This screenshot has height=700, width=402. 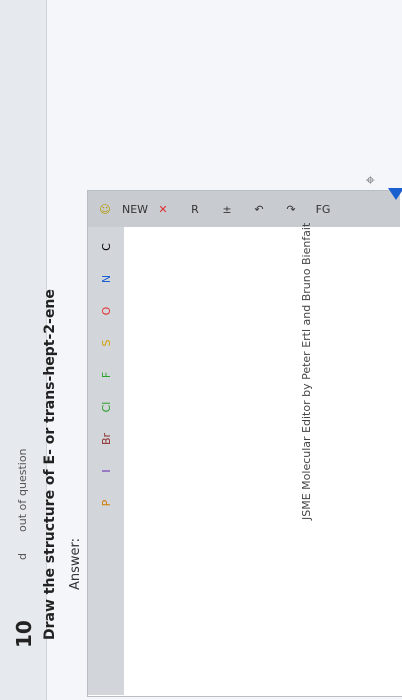 What do you see at coordinates (22, 472) in the screenshot?
I see `question-label: question` at bounding box center [22, 472].